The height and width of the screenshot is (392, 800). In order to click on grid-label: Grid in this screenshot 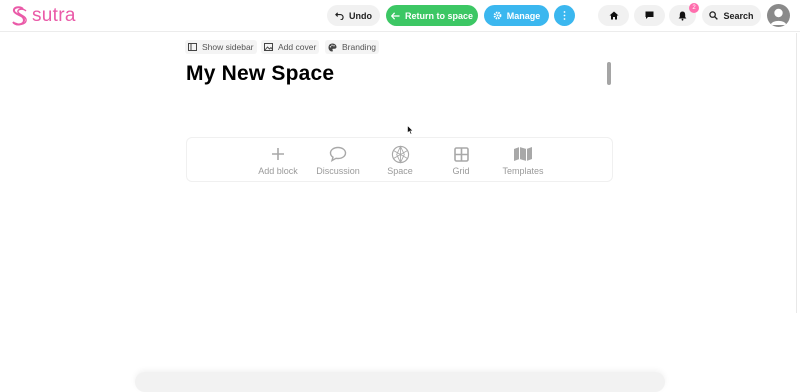, I will do `click(461, 171)`.